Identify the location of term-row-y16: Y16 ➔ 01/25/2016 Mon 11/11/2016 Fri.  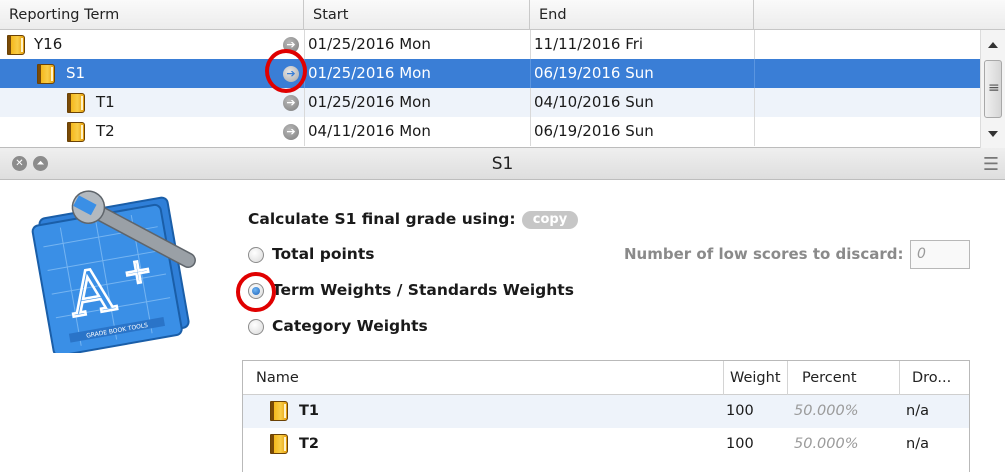
(490, 44).